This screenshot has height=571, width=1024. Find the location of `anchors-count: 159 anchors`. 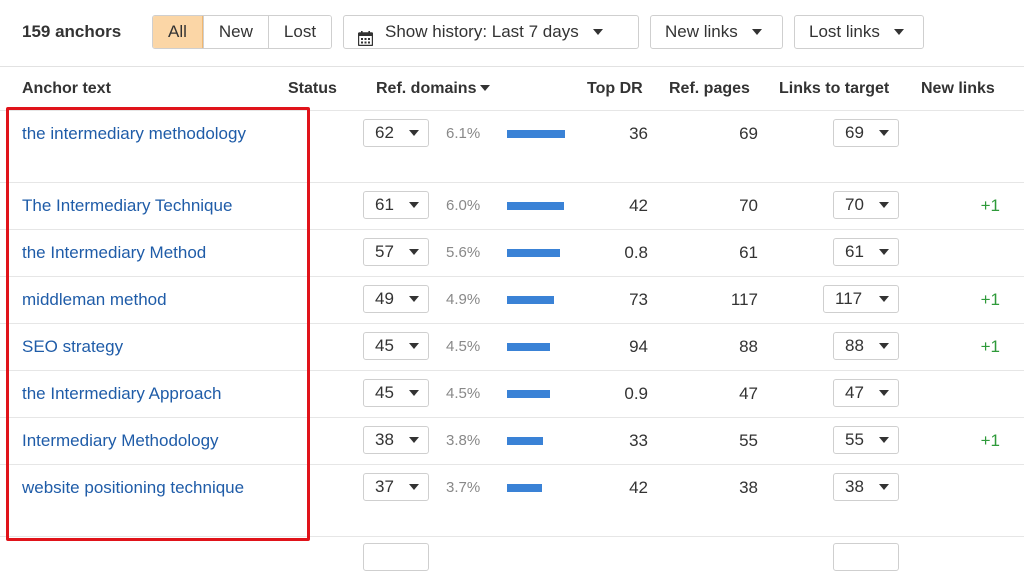

anchors-count: 159 anchors is located at coordinates (72, 31).